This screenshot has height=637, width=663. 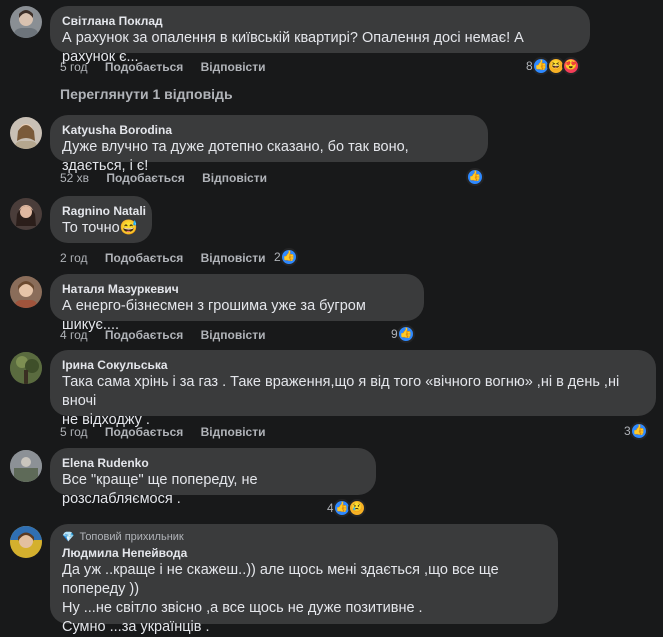 I want to click on comment-time: 2 год, so click(x=74, y=258).